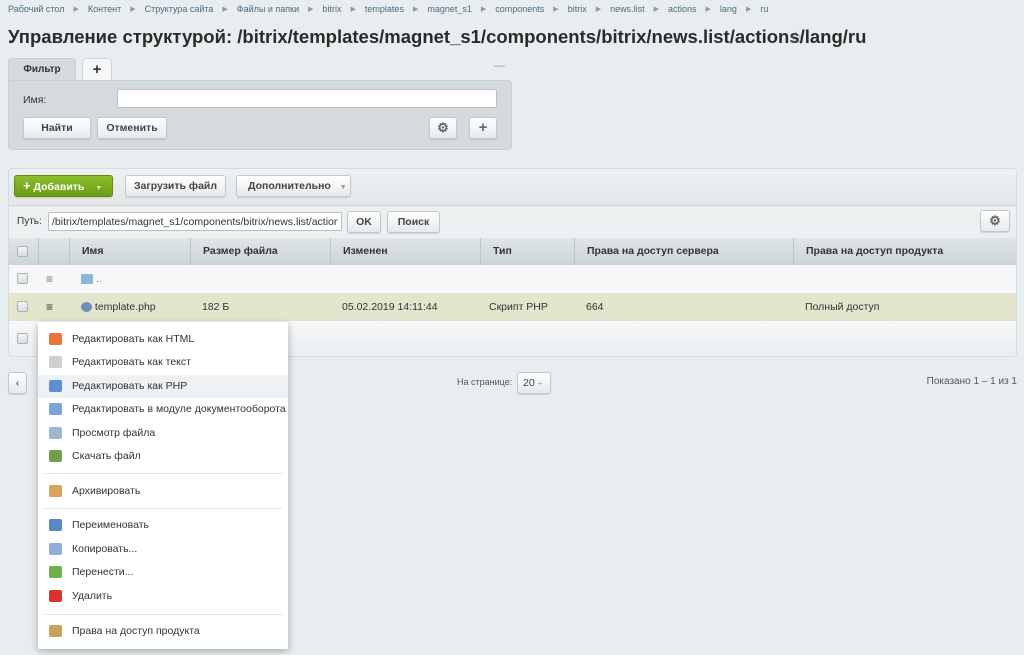  Describe the element at coordinates (63, 186) in the screenshot. I see `add-button: + Добавить ▼` at that location.